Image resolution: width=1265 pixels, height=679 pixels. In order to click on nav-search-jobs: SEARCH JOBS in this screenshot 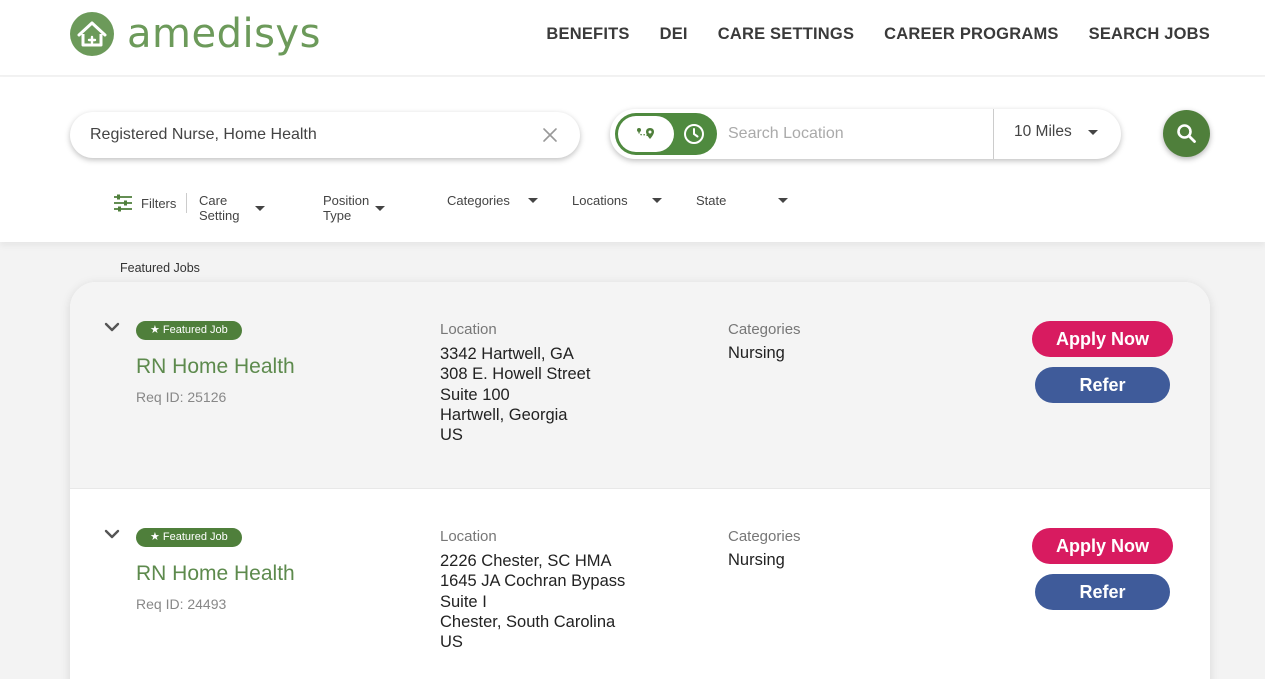, I will do `click(1149, 34)`.